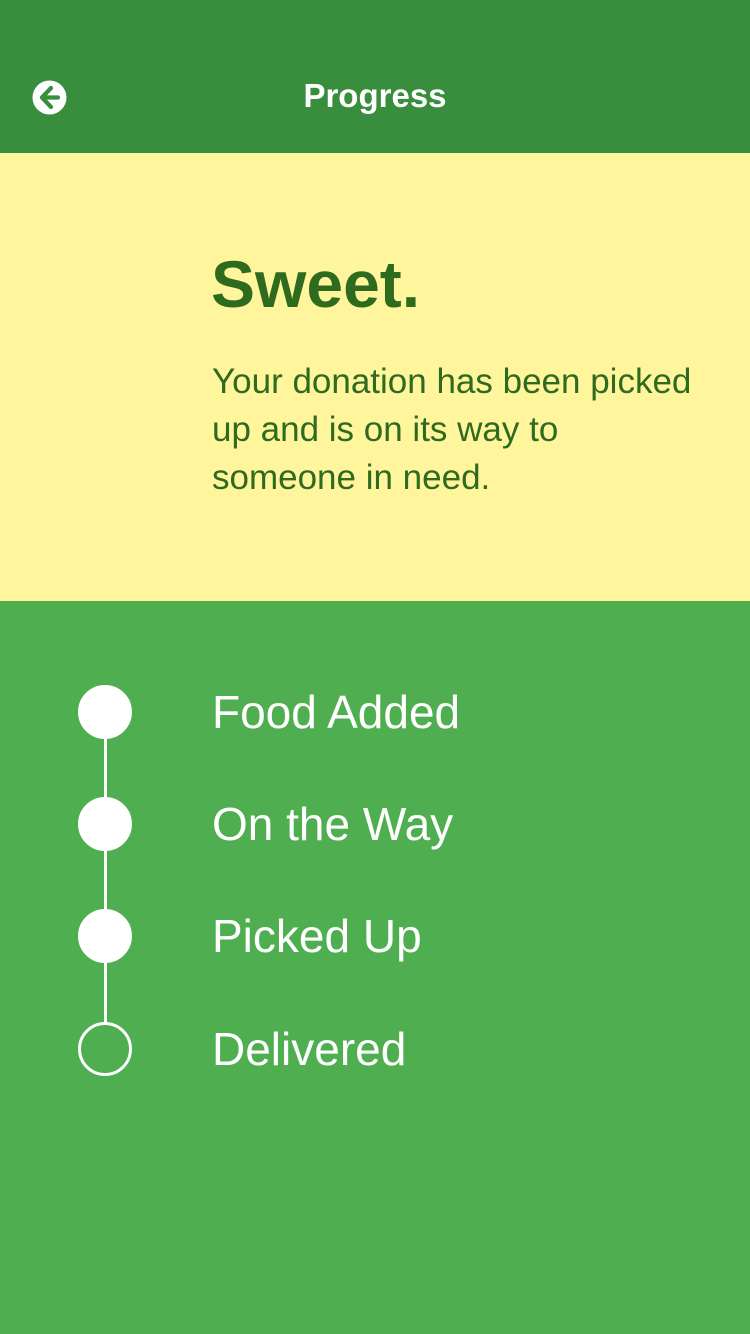 This screenshot has width=750, height=1334. I want to click on step-label: On the Way, so click(333, 824).